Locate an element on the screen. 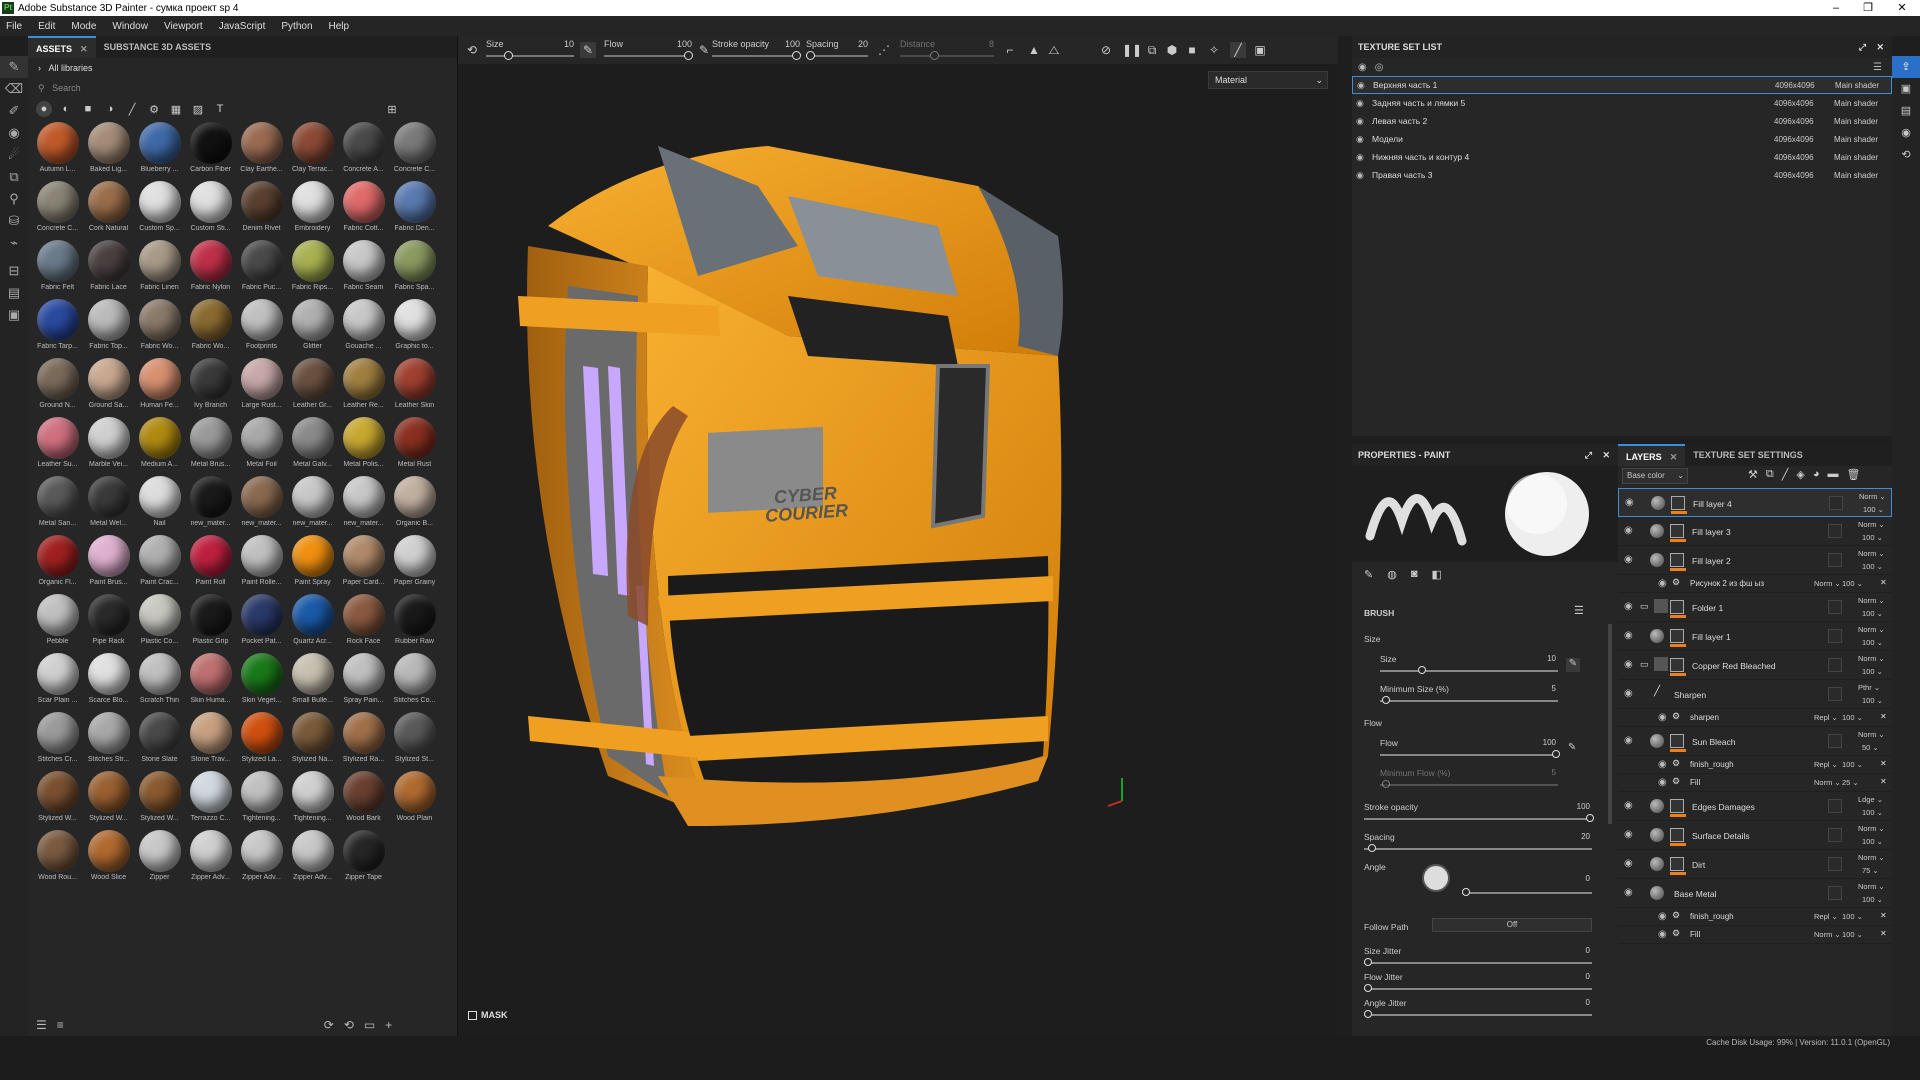 This screenshot has width=1920, height=1080. stencil-tab-icon: ◙ is located at coordinates (1414, 574).